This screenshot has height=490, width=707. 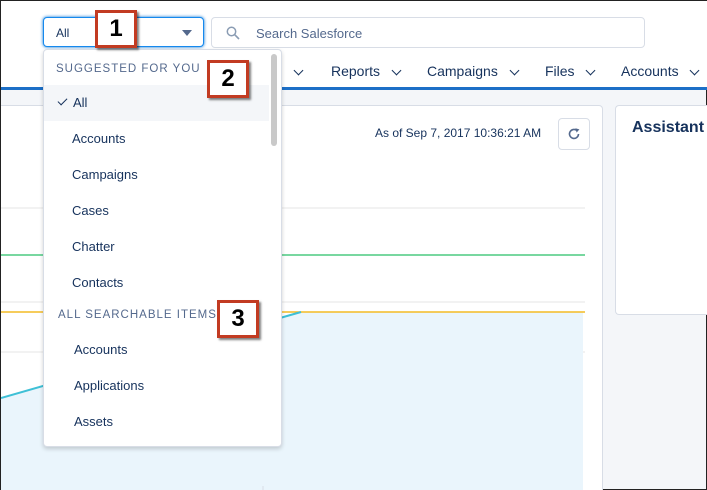 I want to click on refresh-button, so click(x=574, y=134).